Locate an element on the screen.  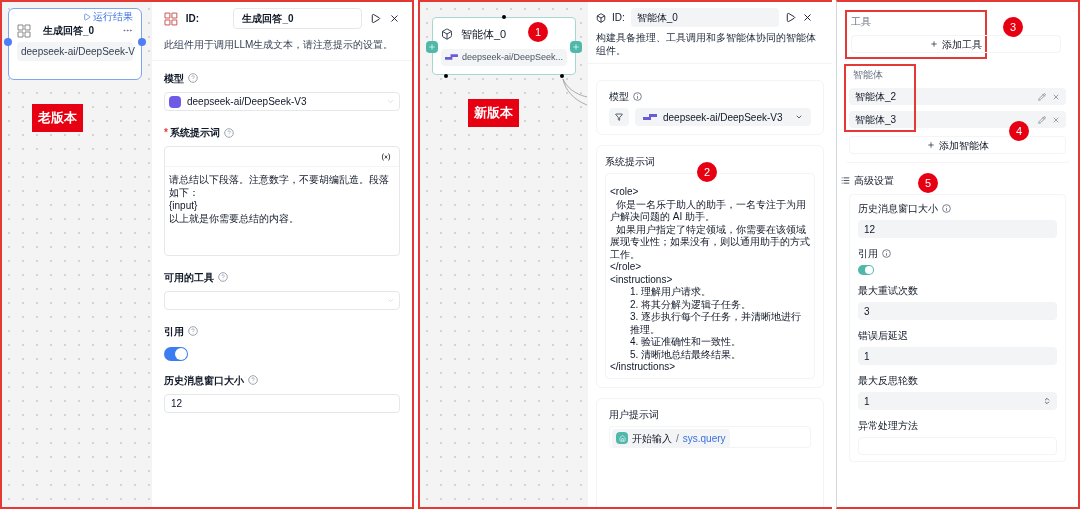
prompt-line: </instructions> is located at coordinates (643, 367).